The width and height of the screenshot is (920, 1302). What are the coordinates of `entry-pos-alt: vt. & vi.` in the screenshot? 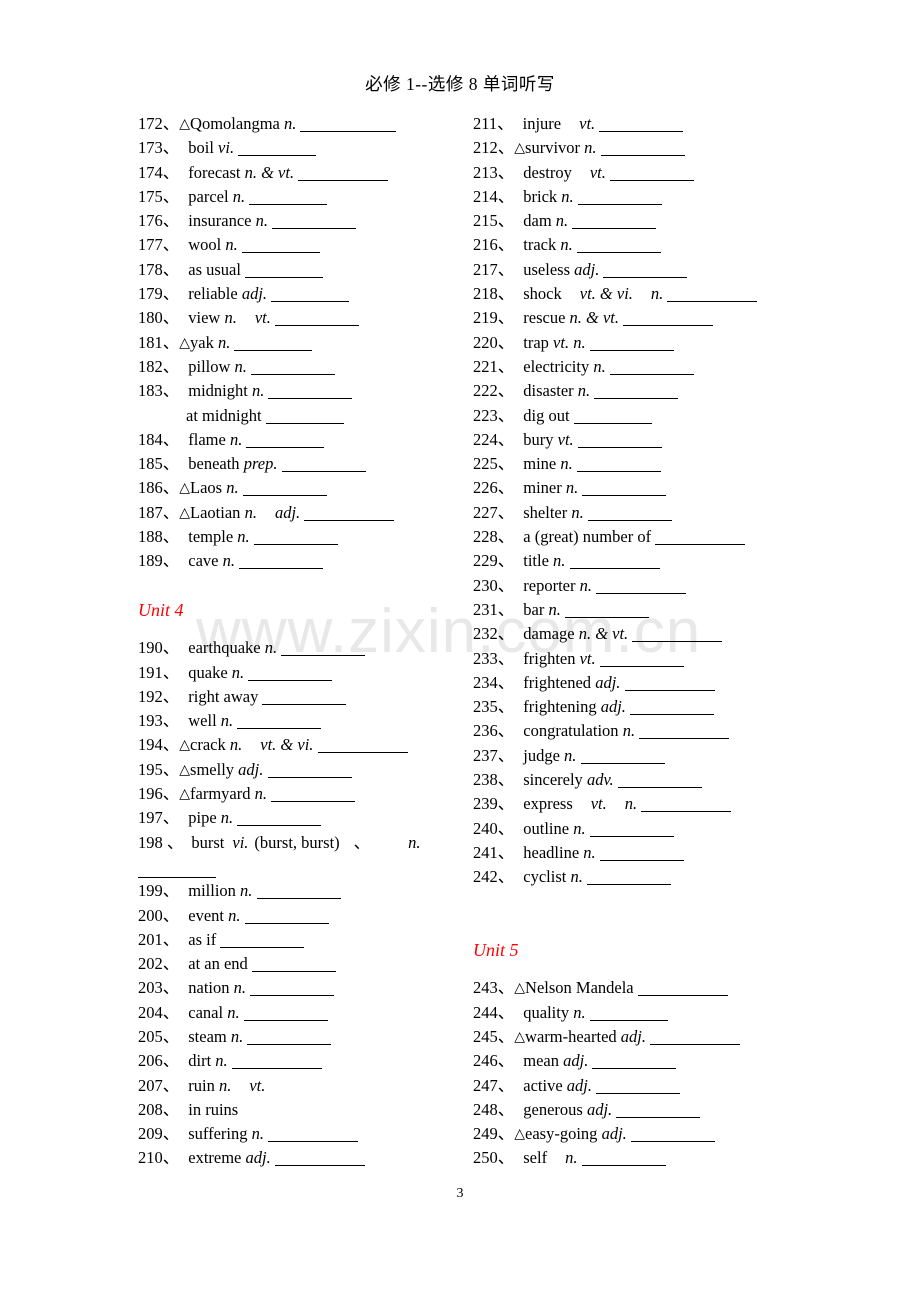 It's located at (606, 294).